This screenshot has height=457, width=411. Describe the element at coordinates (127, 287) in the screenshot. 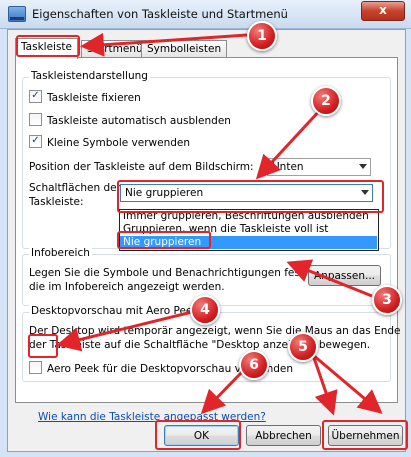

I see `notification-text-line2: die im Infobereich angezeigt werden.` at that location.